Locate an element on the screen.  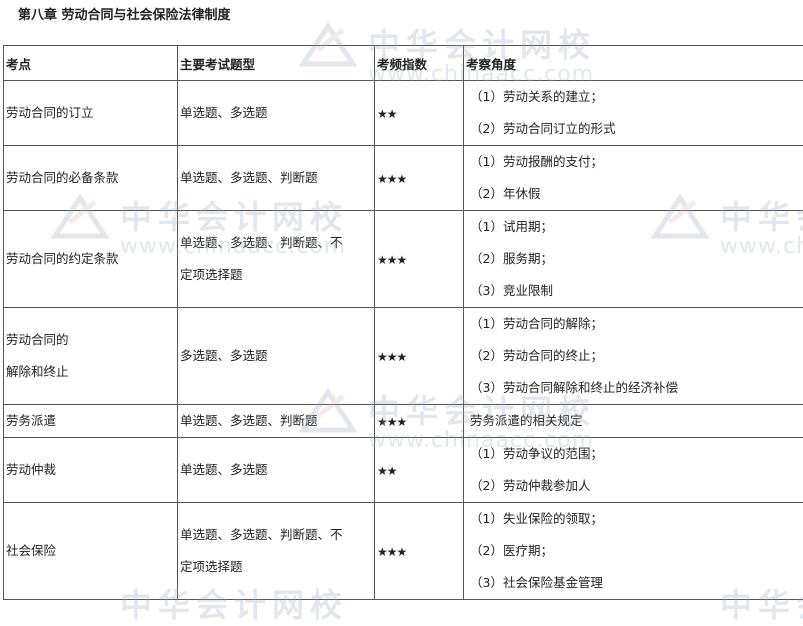
topic-cell: 劳动合同的订立 is located at coordinates (91, 113).